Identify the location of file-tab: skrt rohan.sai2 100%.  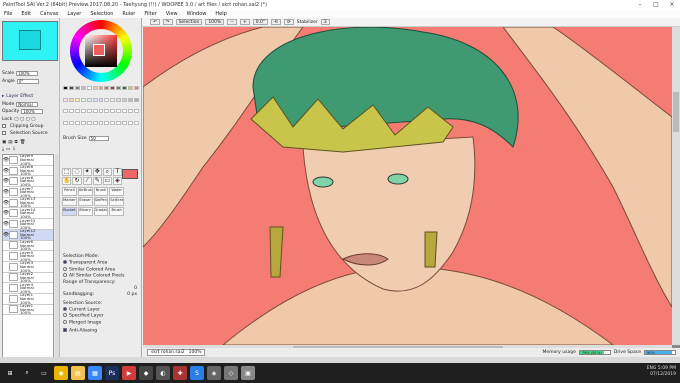
(176, 352).